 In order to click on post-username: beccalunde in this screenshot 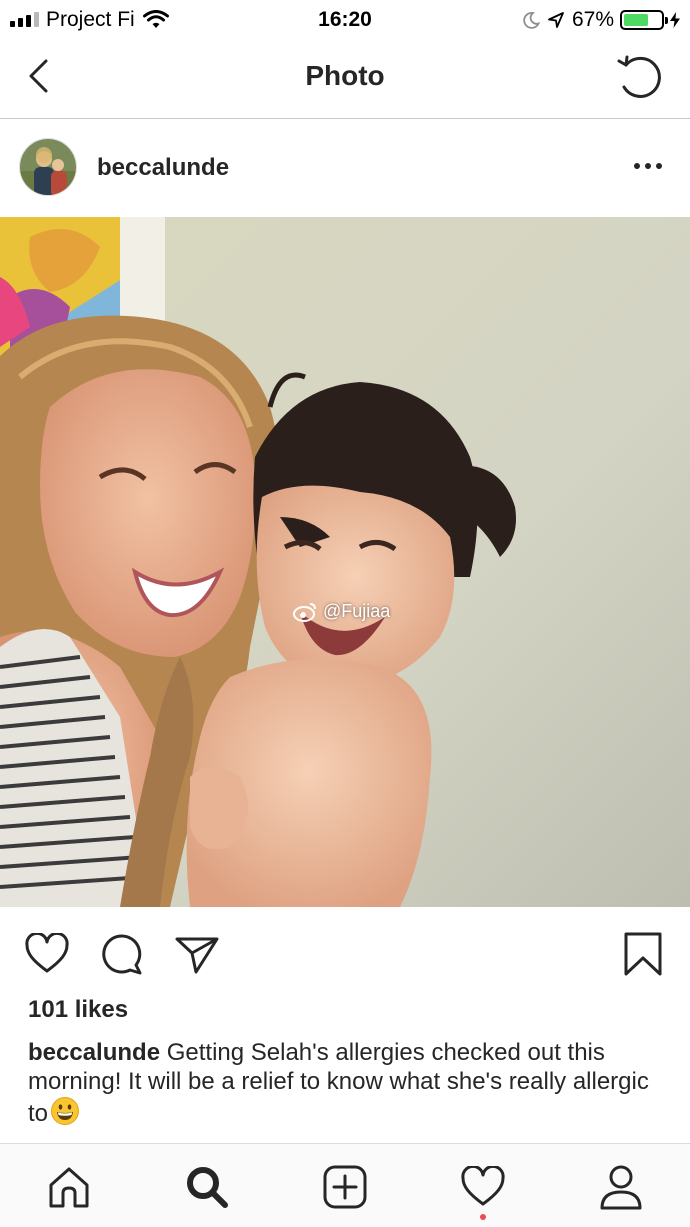, I will do `click(163, 168)`.